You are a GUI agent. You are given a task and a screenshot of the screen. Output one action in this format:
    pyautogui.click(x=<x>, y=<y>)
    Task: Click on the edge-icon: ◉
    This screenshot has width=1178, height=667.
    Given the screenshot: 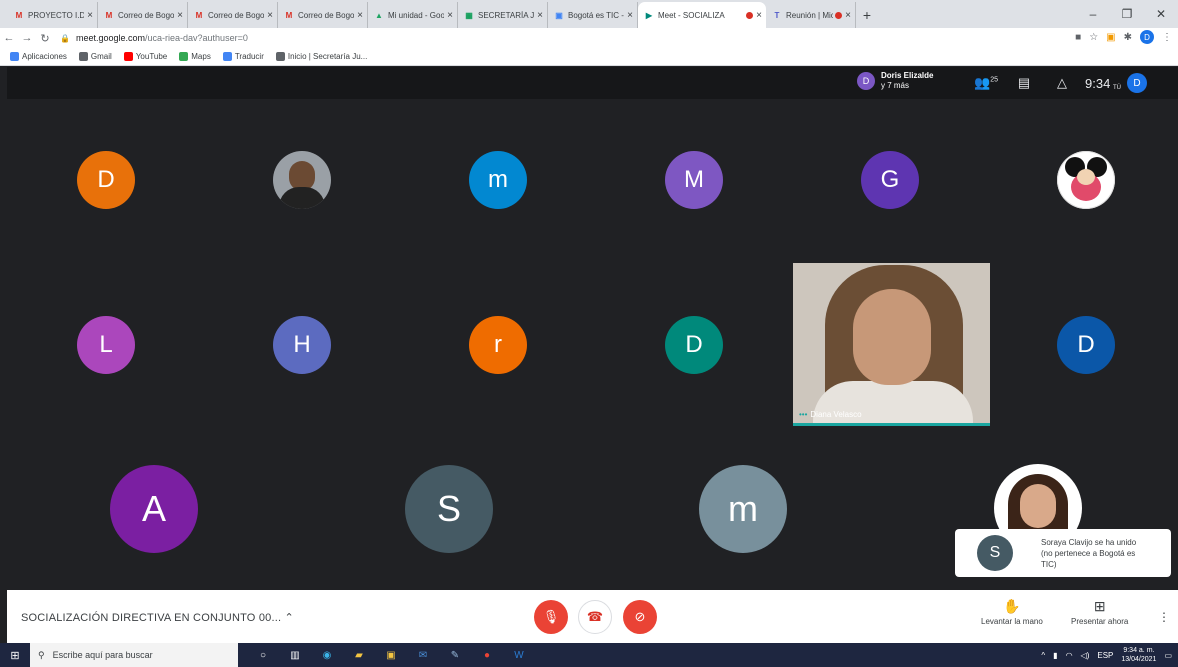 What is the action you would take?
    pyautogui.click(x=327, y=655)
    